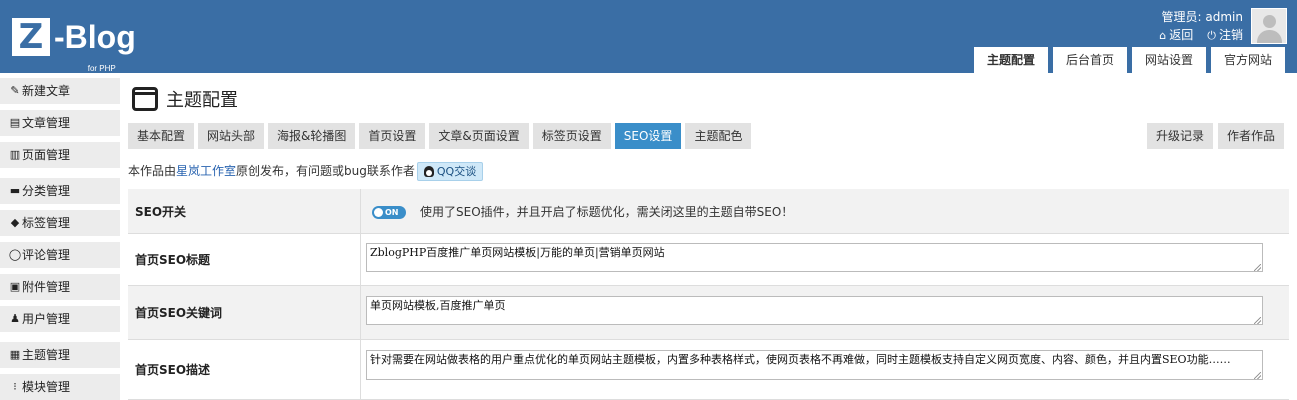  What do you see at coordinates (1269, 21) in the screenshot?
I see `avatar-head` at bounding box center [1269, 21].